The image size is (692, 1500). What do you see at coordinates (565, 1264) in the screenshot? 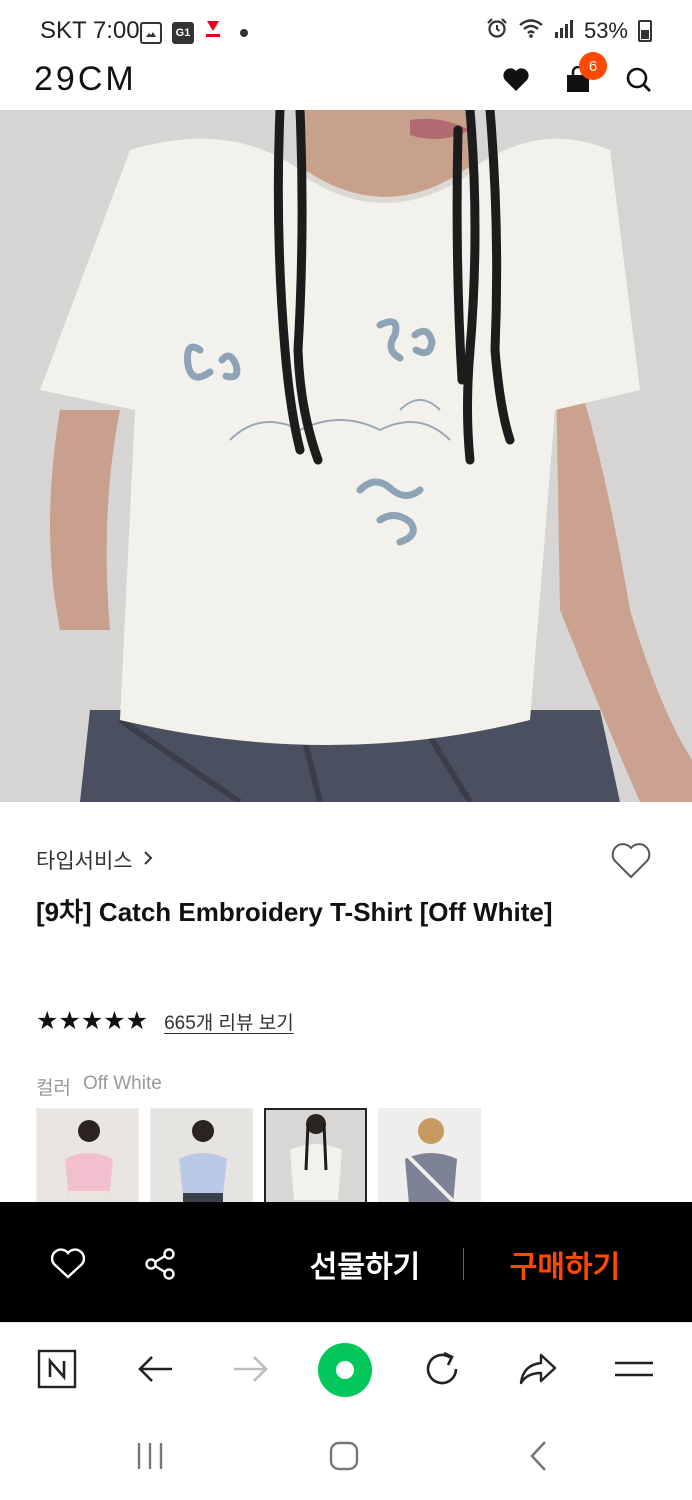
I see `buy-button: 구매하기` at bounding box center [565, 1264].